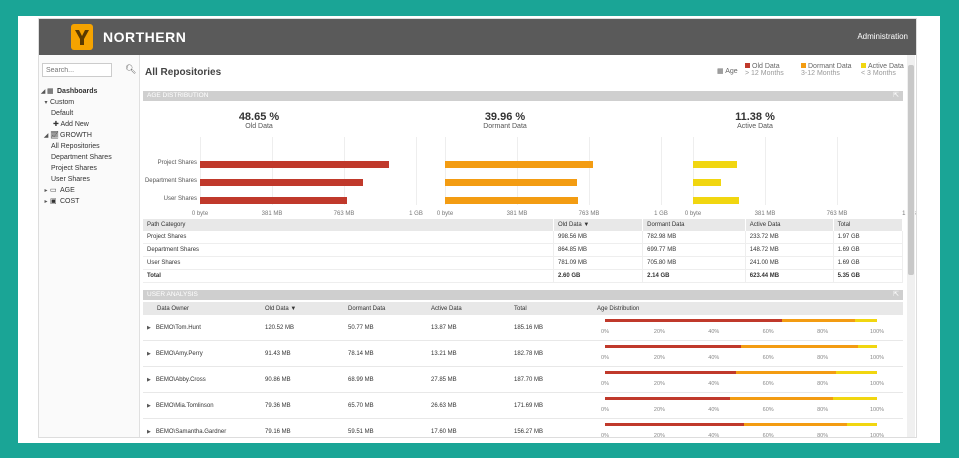 This screenshot has width=959, height=458. What do you see at coordinates (95, 114) in the screenshot?
I see `sidebar-item-default: Default` at bounding box center [95, 114].